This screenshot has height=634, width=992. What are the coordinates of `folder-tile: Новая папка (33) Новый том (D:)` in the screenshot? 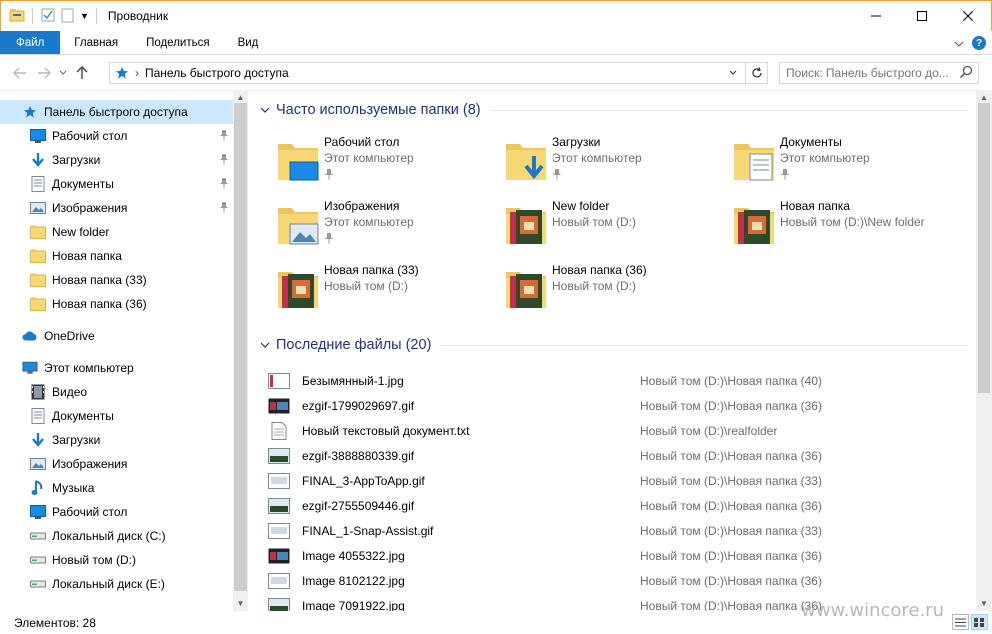 It's located at (362, 290).